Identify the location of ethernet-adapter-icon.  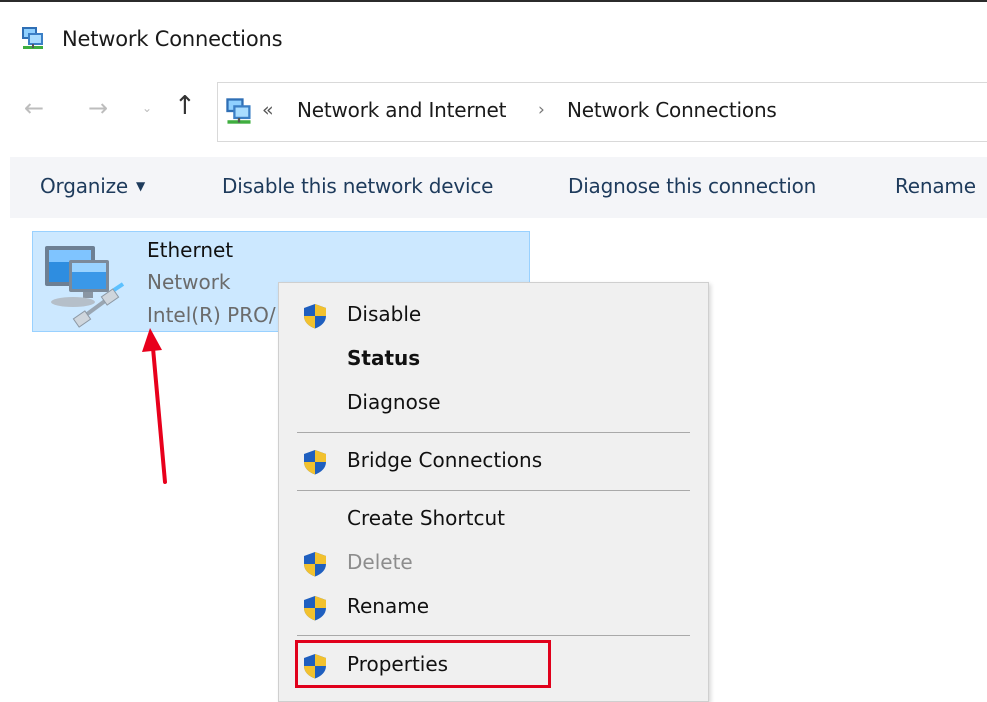
(85, 287).